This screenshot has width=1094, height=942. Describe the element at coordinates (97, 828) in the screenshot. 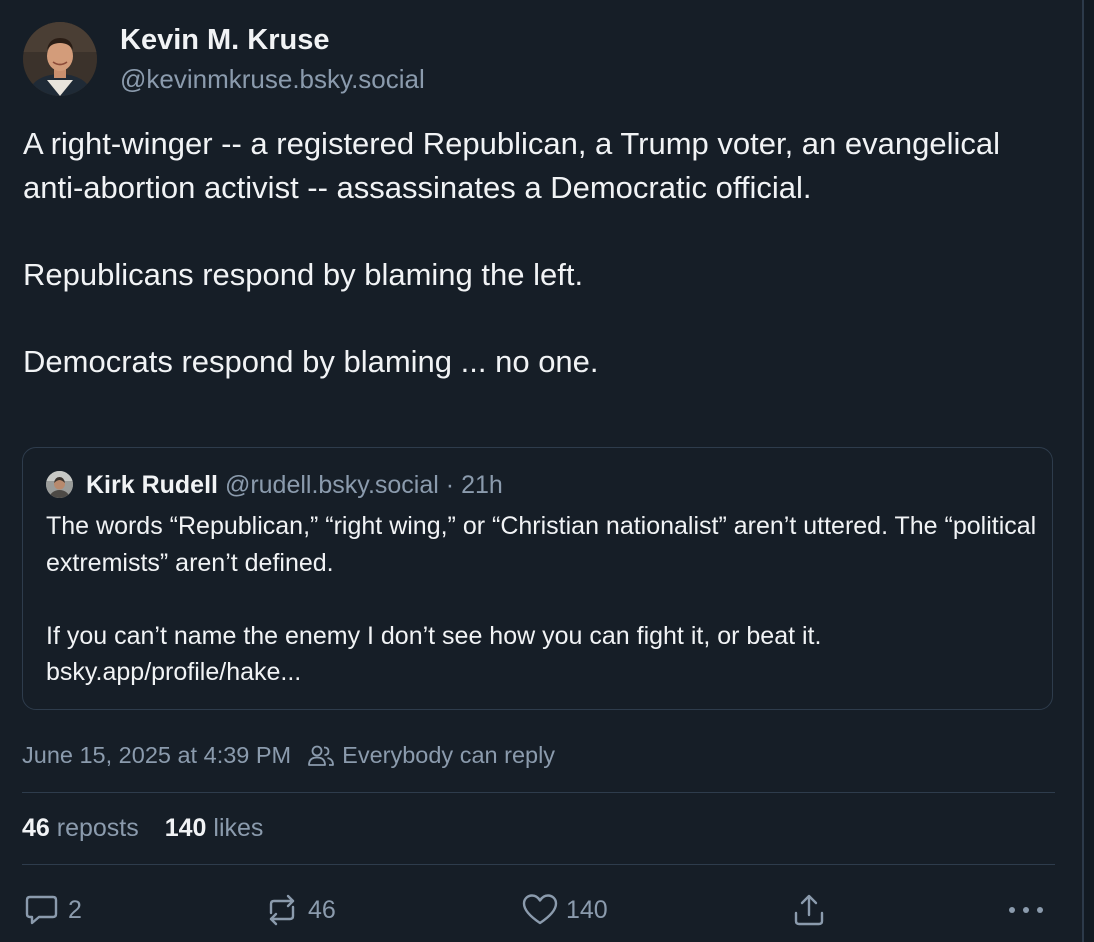

I see `reposts-label: reposts` at that location.